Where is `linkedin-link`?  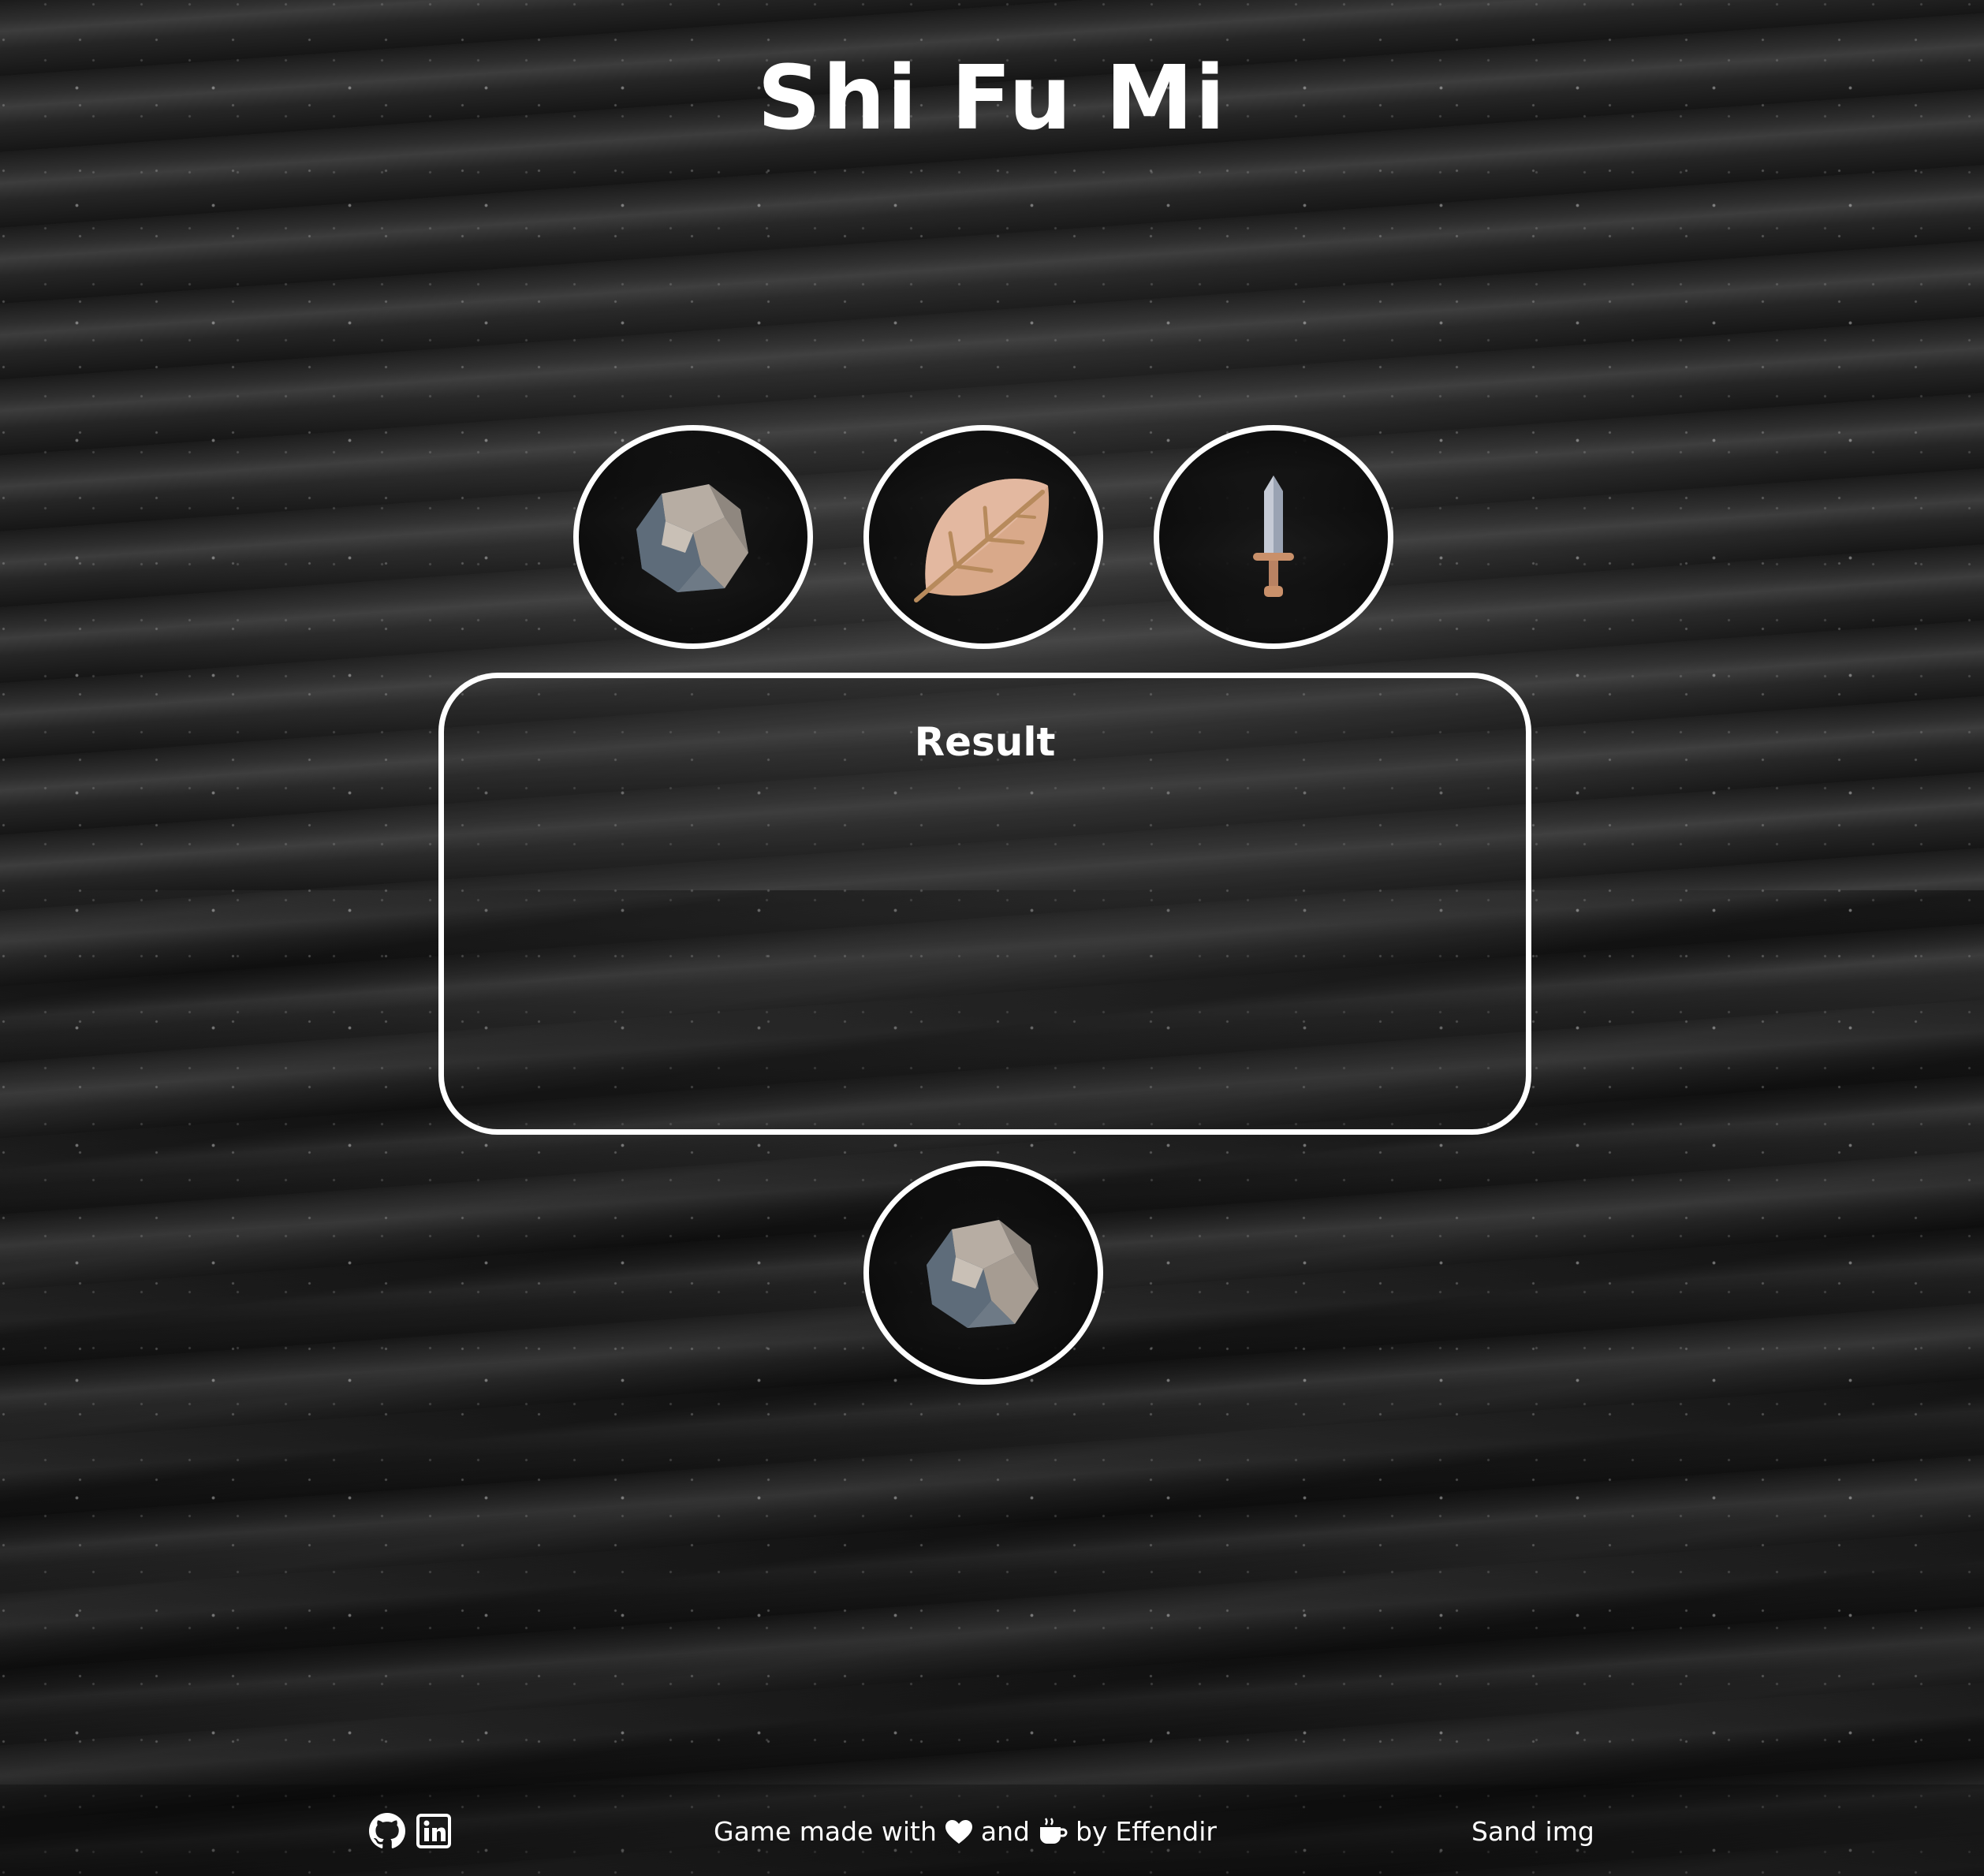 linkedin-link is located at coordinates (433, 1833).